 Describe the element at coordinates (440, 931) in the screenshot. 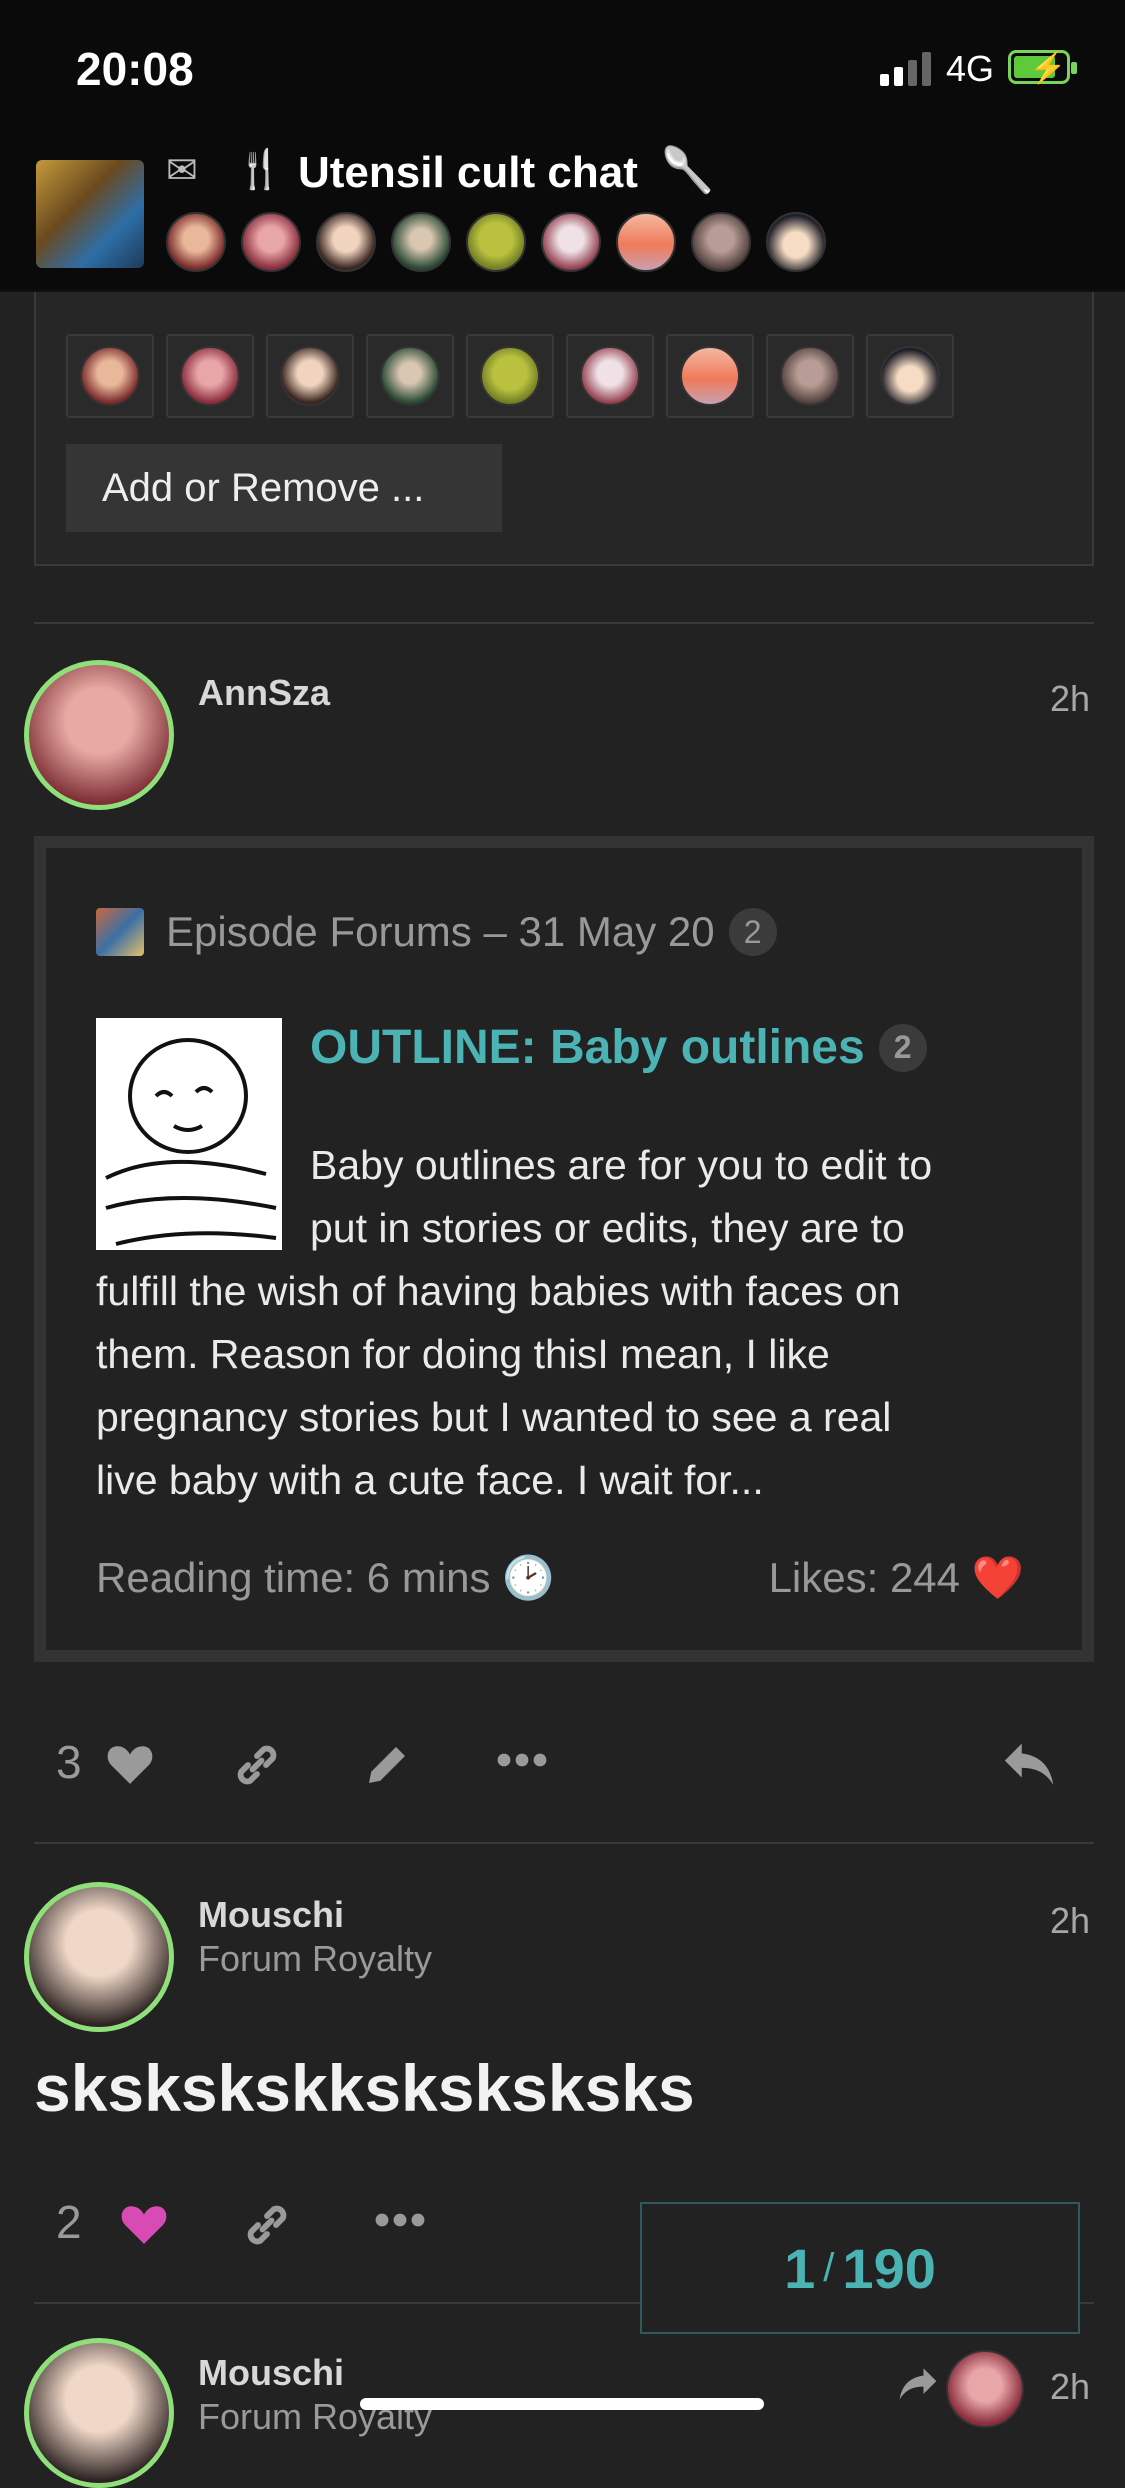

I see `onebox-source-label: Episode Forums – 31 May 20` at that location.